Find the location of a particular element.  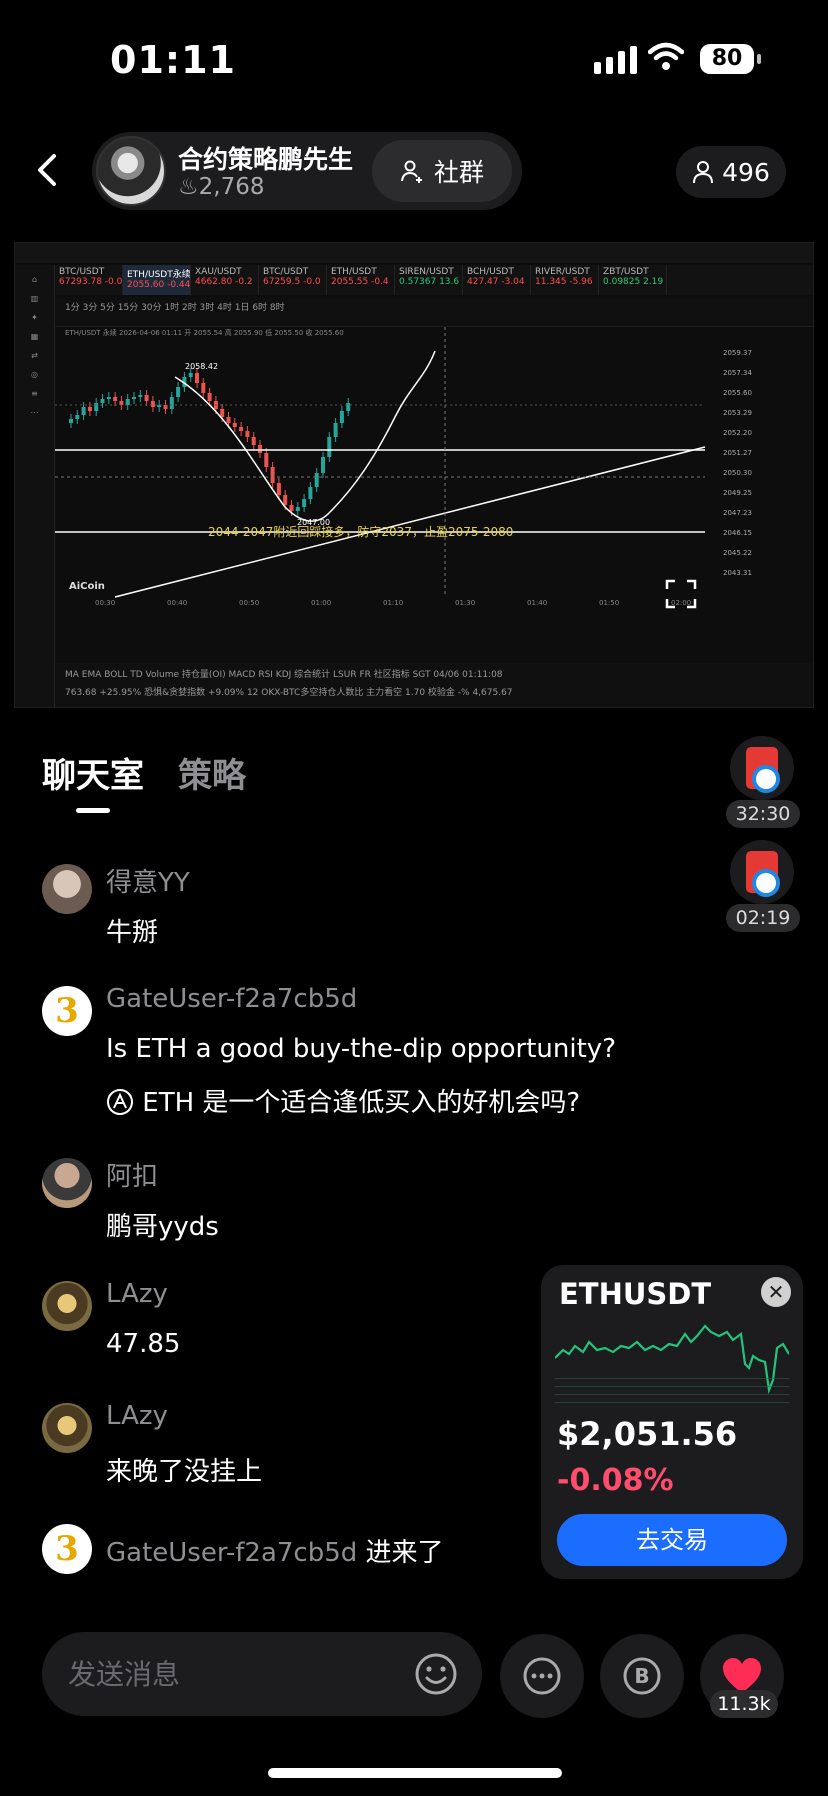

ticker-tab-label: SIREN/USDT is located at coordinates (426, 272).